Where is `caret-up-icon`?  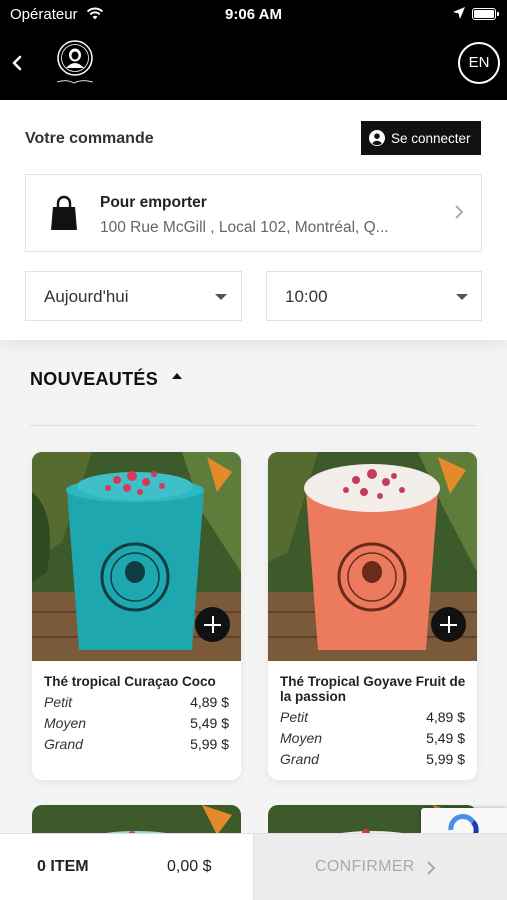
caret-up-icon is located at coordinates (177, 375).